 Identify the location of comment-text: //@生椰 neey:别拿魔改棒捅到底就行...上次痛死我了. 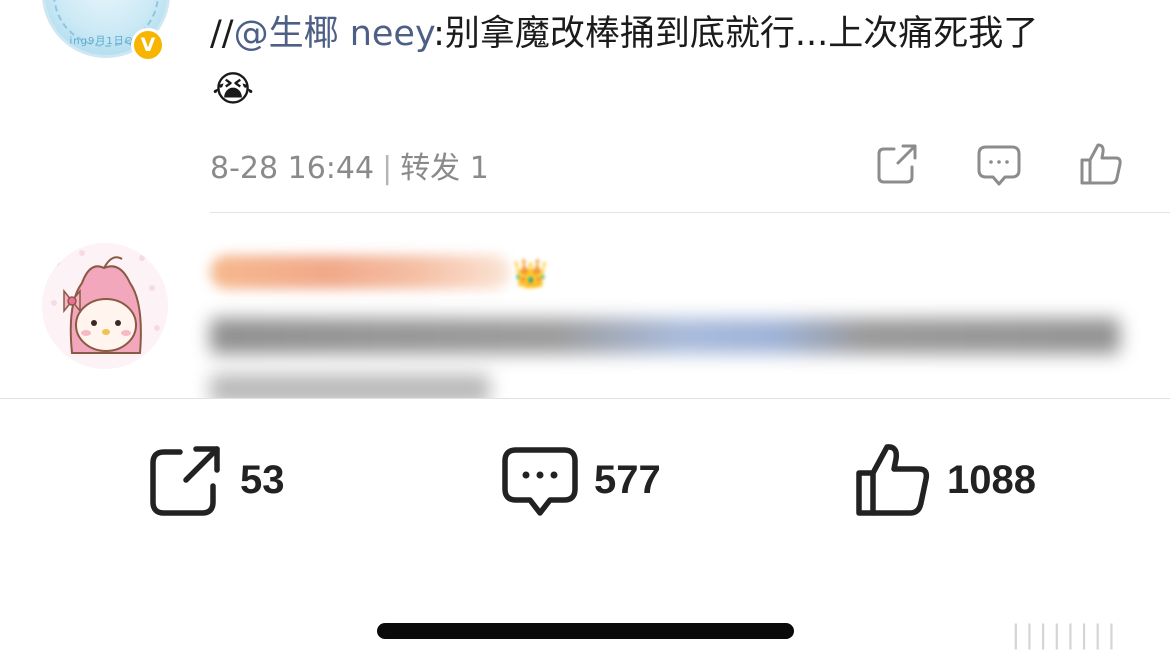
(675, 34).